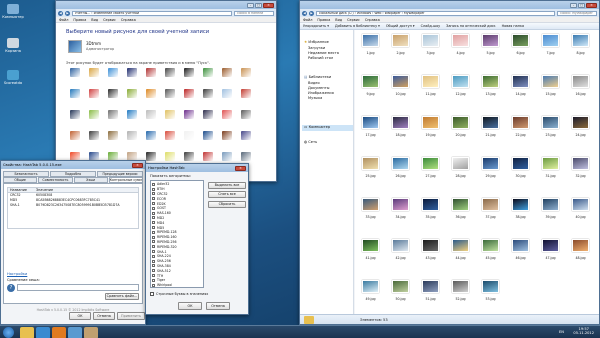 The width and height of the screenshot is (600, 338). I want to click on file-item: 42.jpg, so click(401, 252).